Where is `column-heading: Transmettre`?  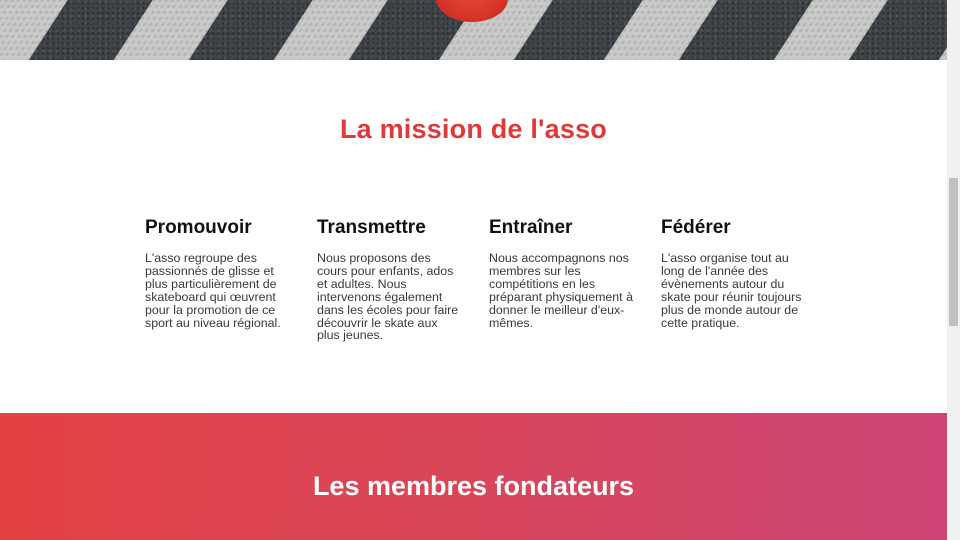 column-heading: Transmettre is located at coordinates (371, 227).